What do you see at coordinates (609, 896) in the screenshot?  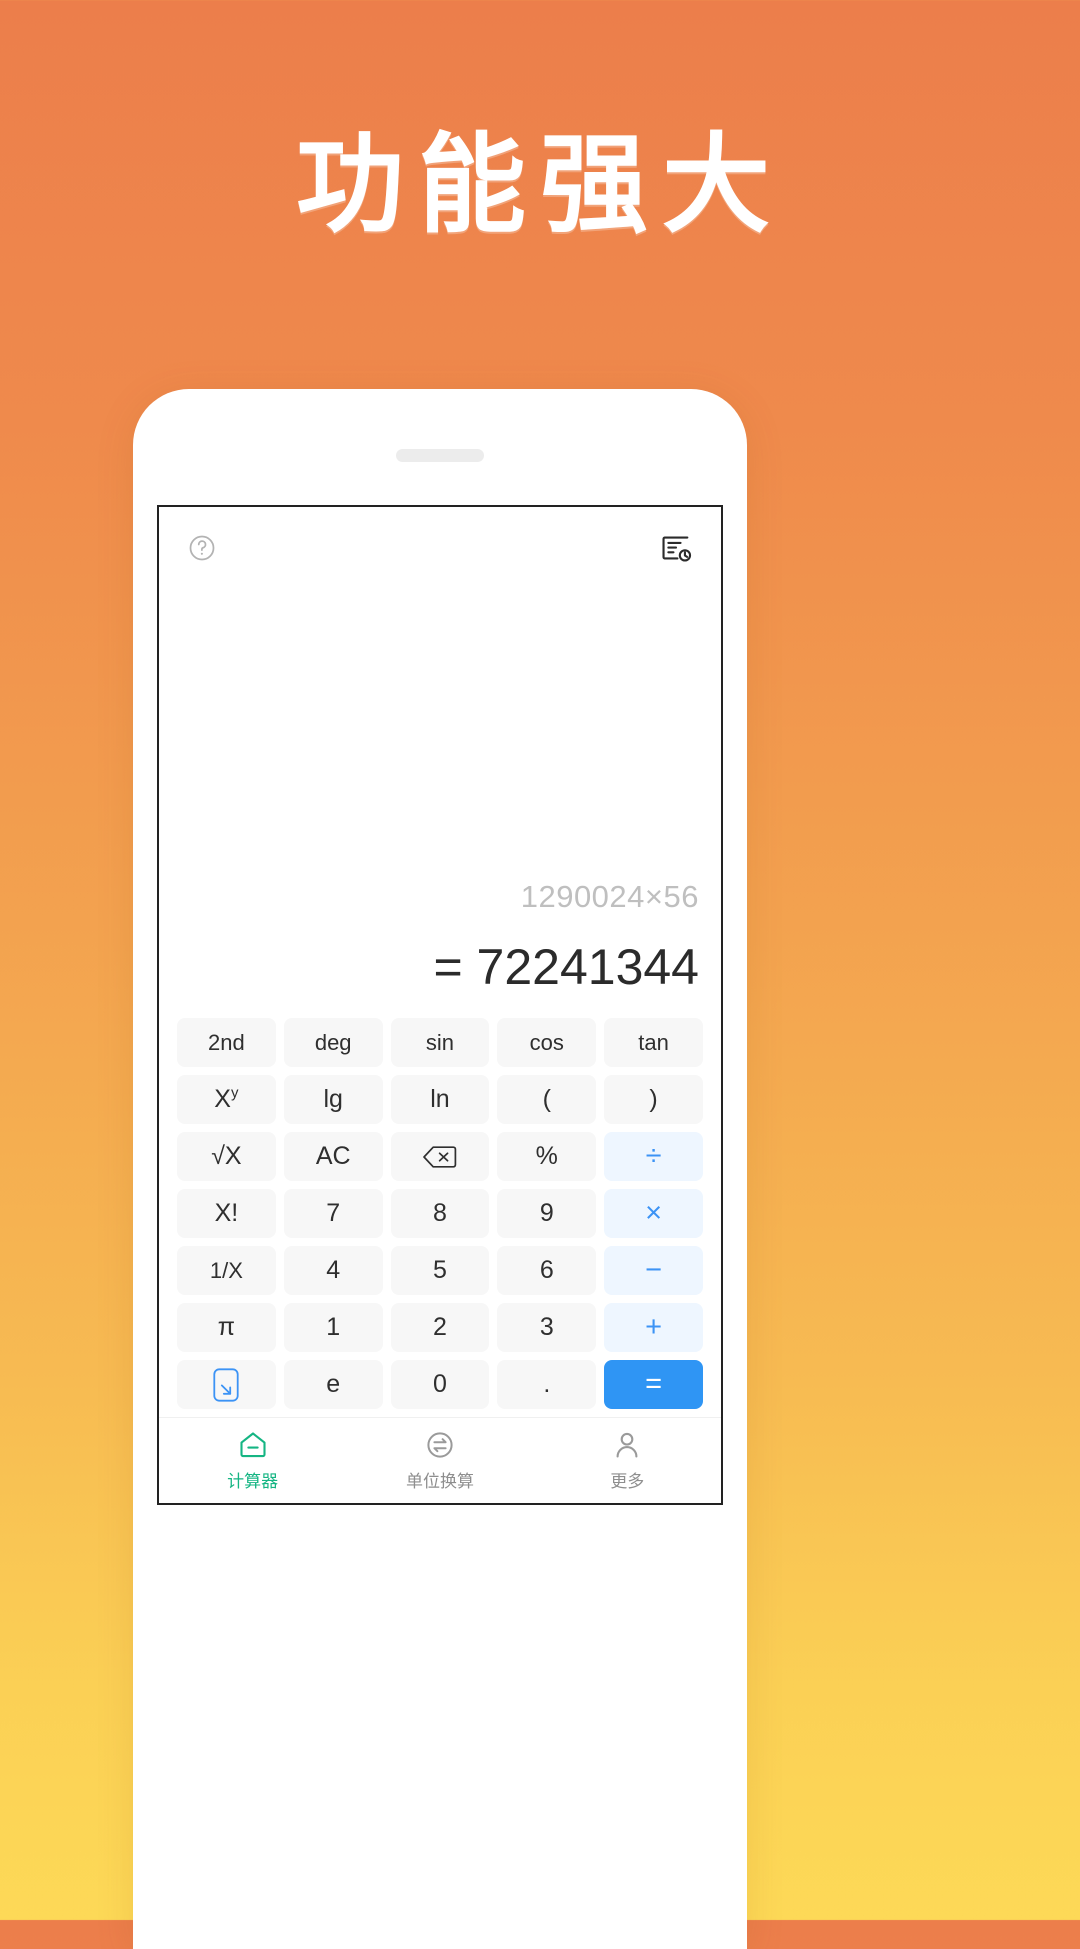 I see `expression-text: 1290024×56` at bounding box center [609, 896].